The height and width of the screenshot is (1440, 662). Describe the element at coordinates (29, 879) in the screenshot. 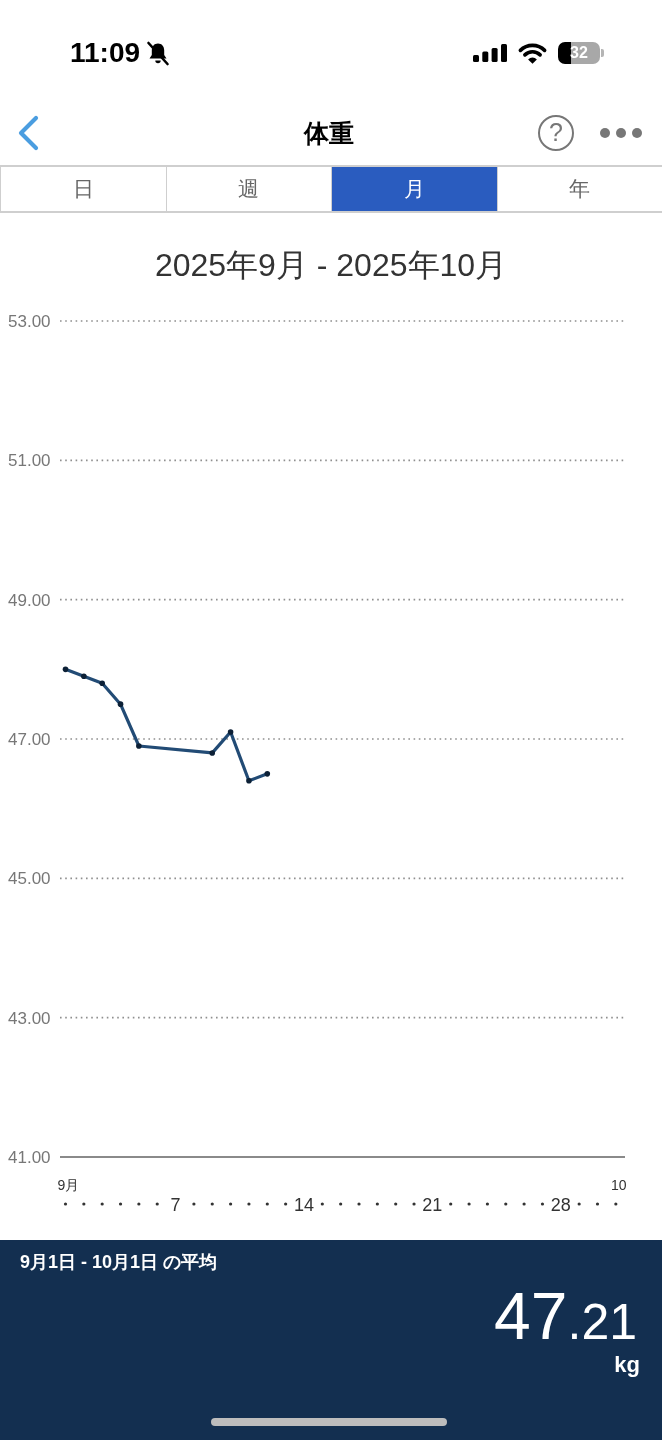

I see `y-axis-label: 45.00` at that location.